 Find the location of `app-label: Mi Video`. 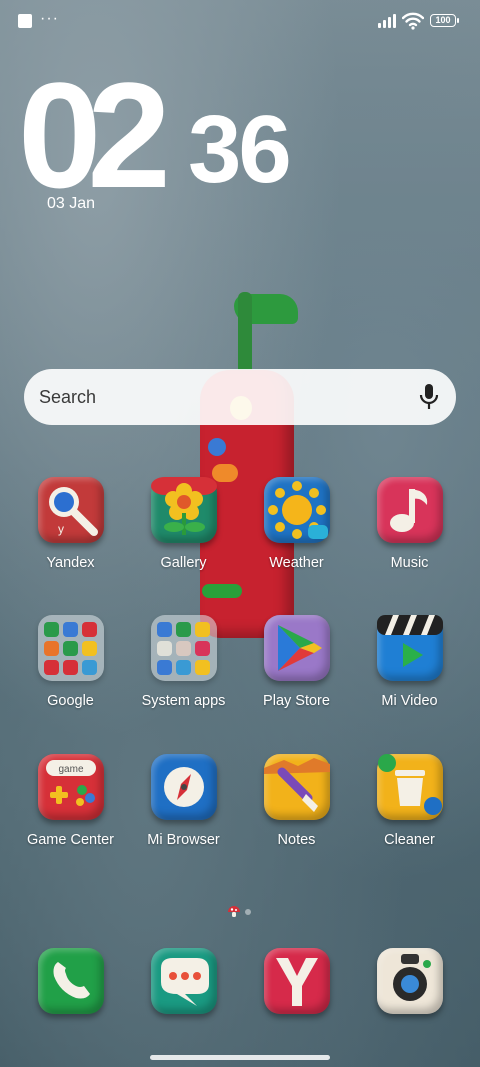

app-label: Mi Video is located at coordinates (409, 701).